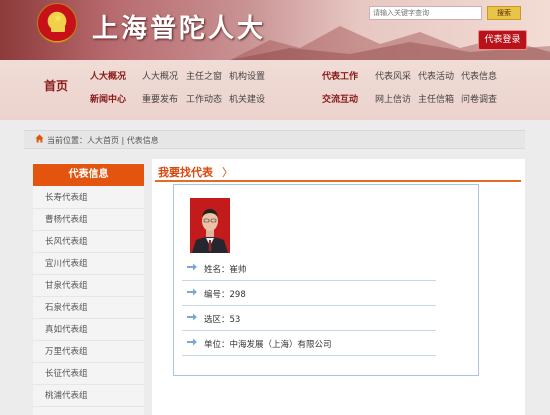  I want to click on nav-category-news: 新闻中心, so click(108, 98).